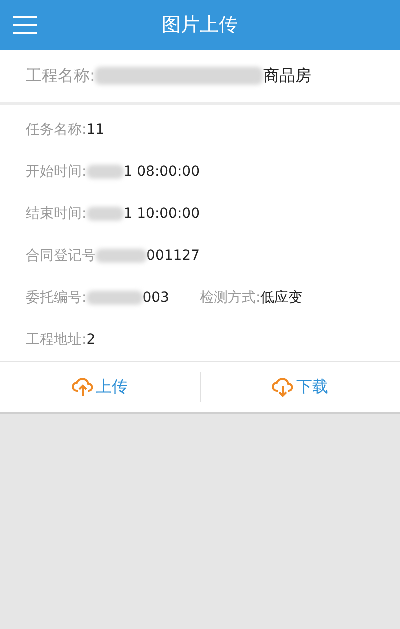 Image resolution: width=400 pixels, height=629 pixels. Describe the element at coordinates (83, 387) in the screenshot. I see `cloud-upload-icon` at that location.